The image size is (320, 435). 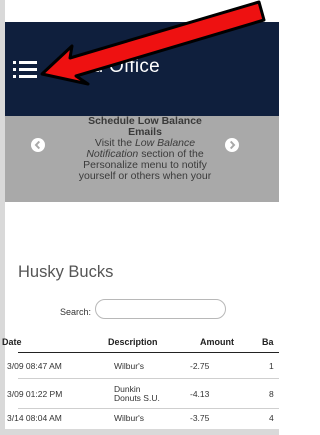 What do you see at coordinates (34, 366) in the screenshot?
I see `cell-date: 3/09 08:47 AM` at bounding box center [34, 366].